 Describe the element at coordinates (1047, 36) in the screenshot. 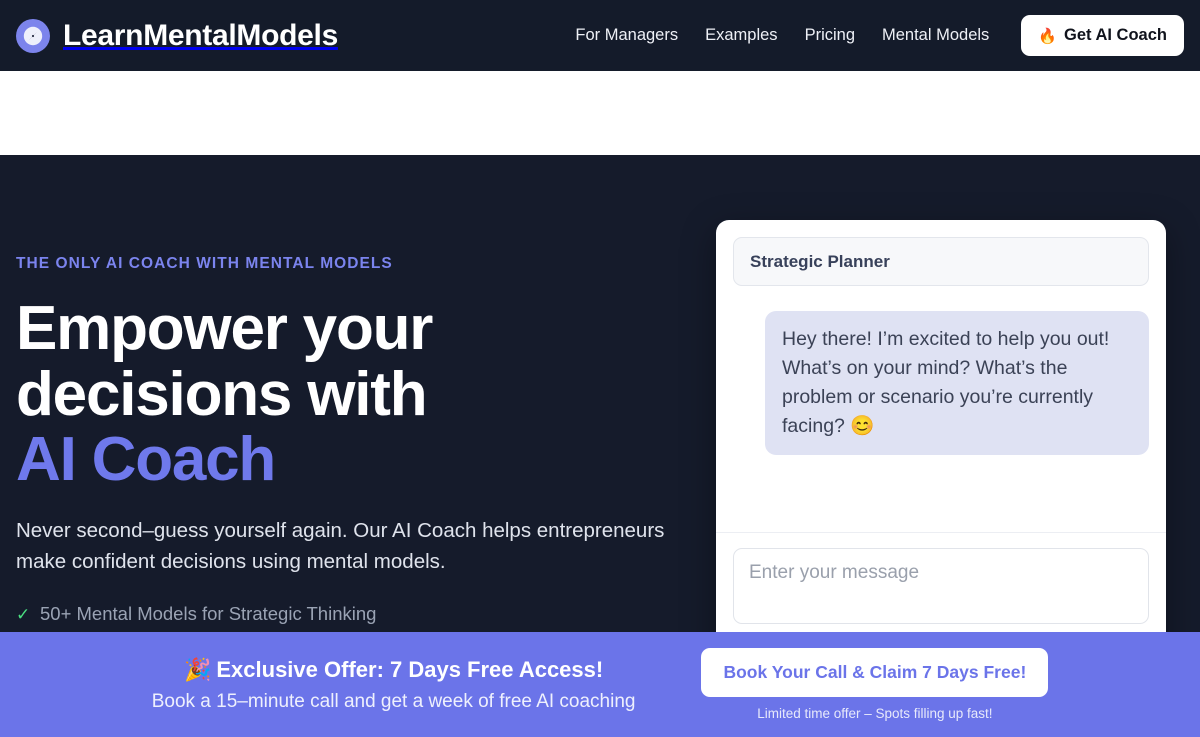

I see `fire-icon: 🔥` at that location.